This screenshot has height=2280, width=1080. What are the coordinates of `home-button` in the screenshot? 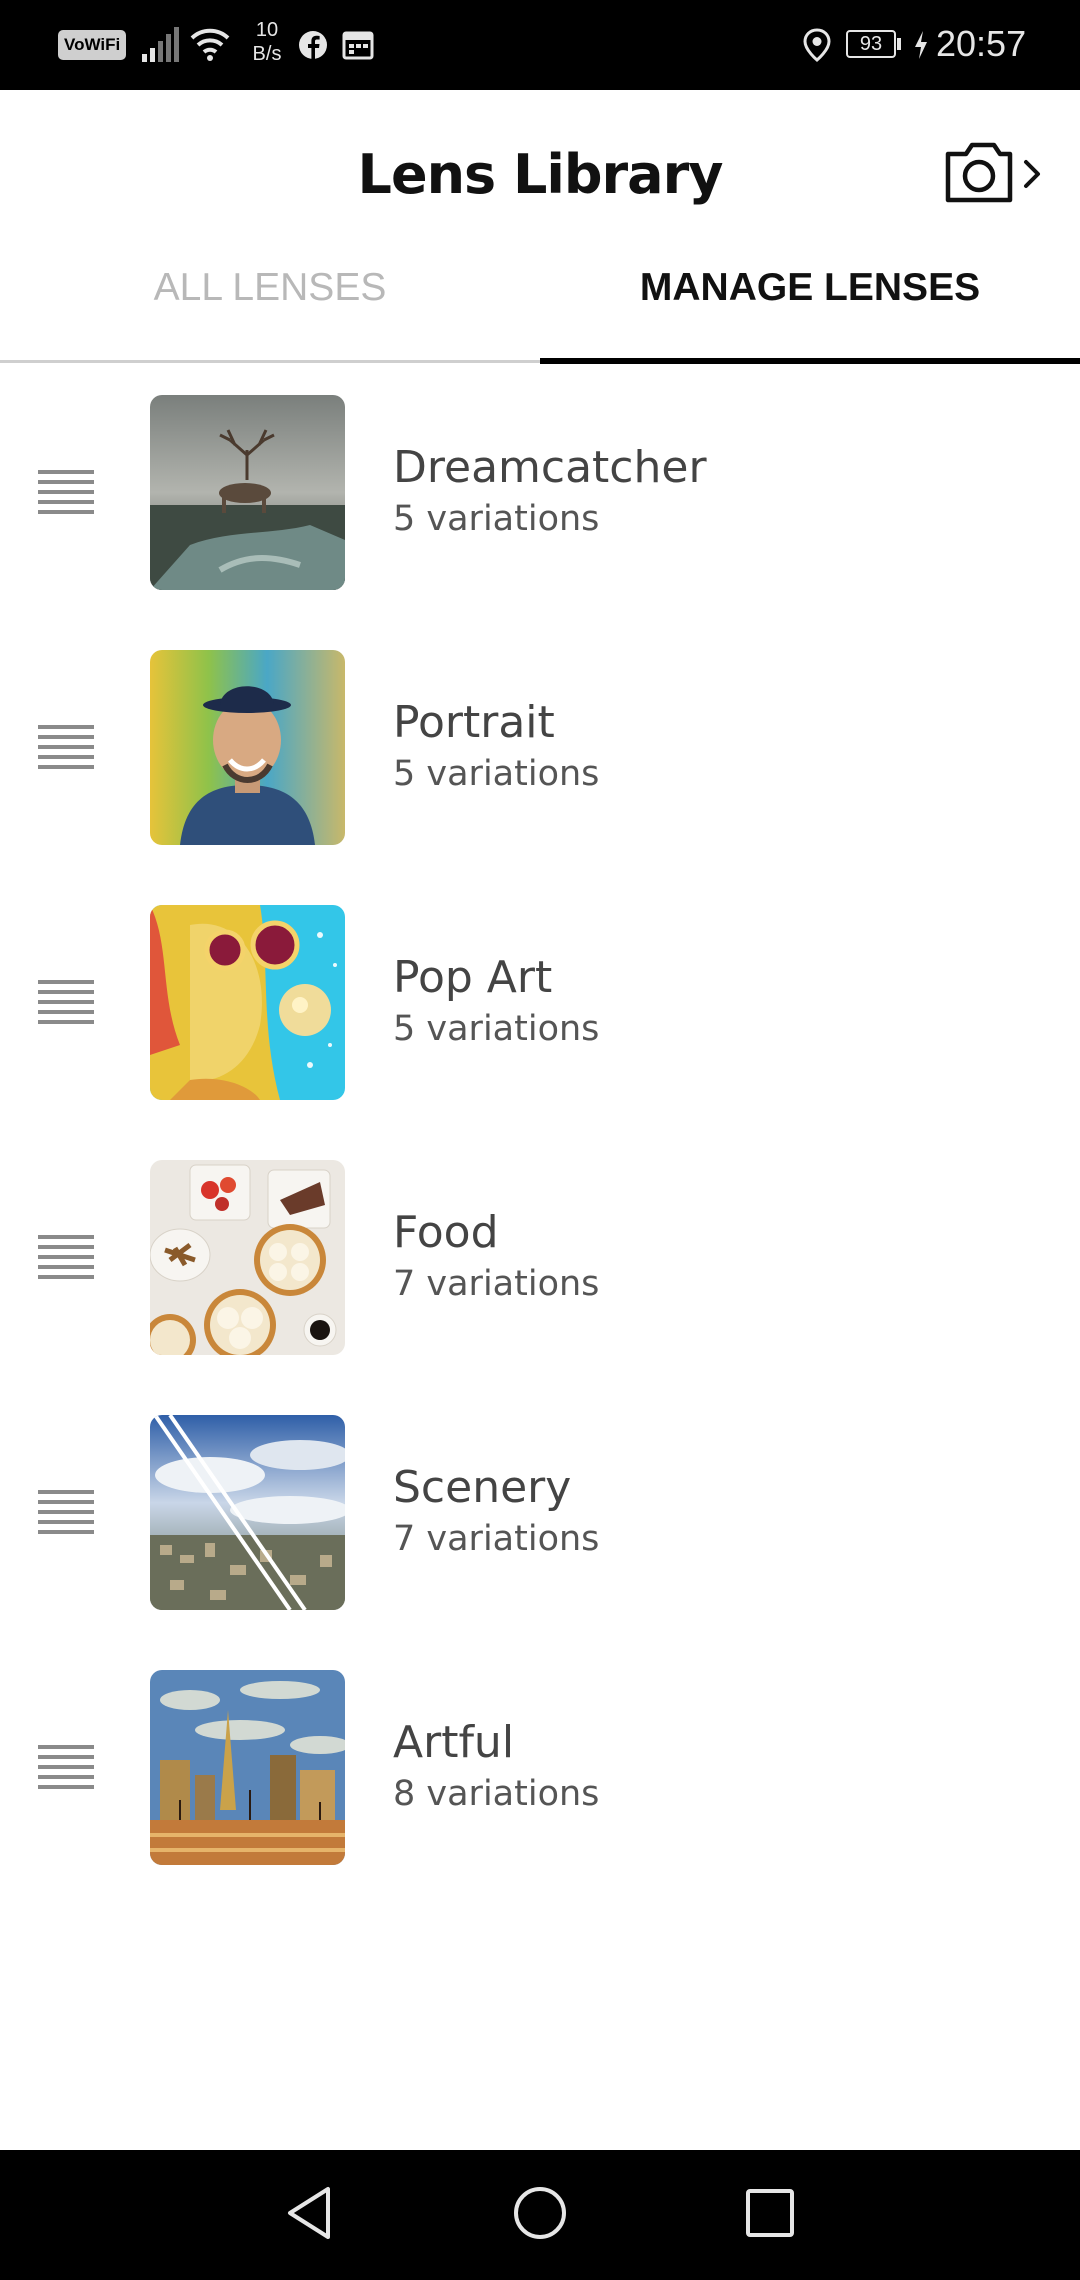 It's located at (540, 2215).